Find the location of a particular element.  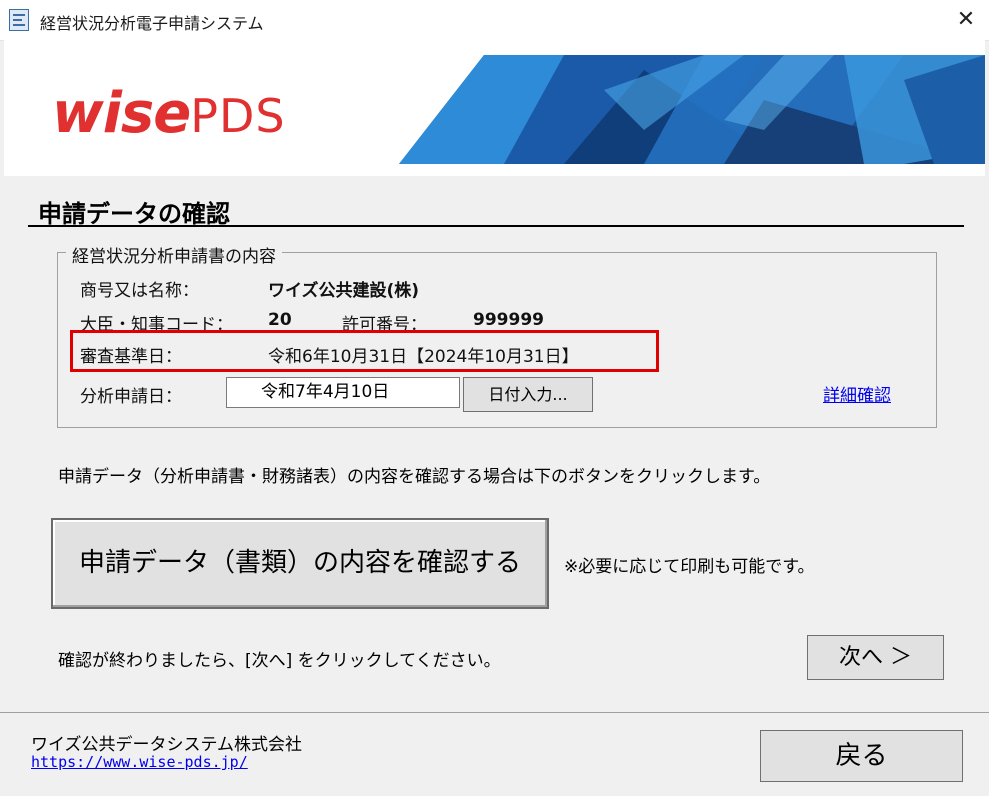

wisepds-logo: wisePDS is located at coordinates (169, 113).